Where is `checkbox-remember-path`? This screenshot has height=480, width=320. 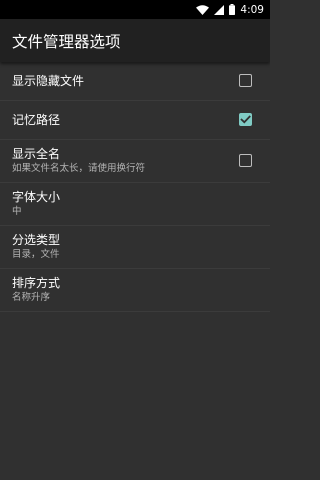
checkbox-remember-path is located at coordinates (245, 119).